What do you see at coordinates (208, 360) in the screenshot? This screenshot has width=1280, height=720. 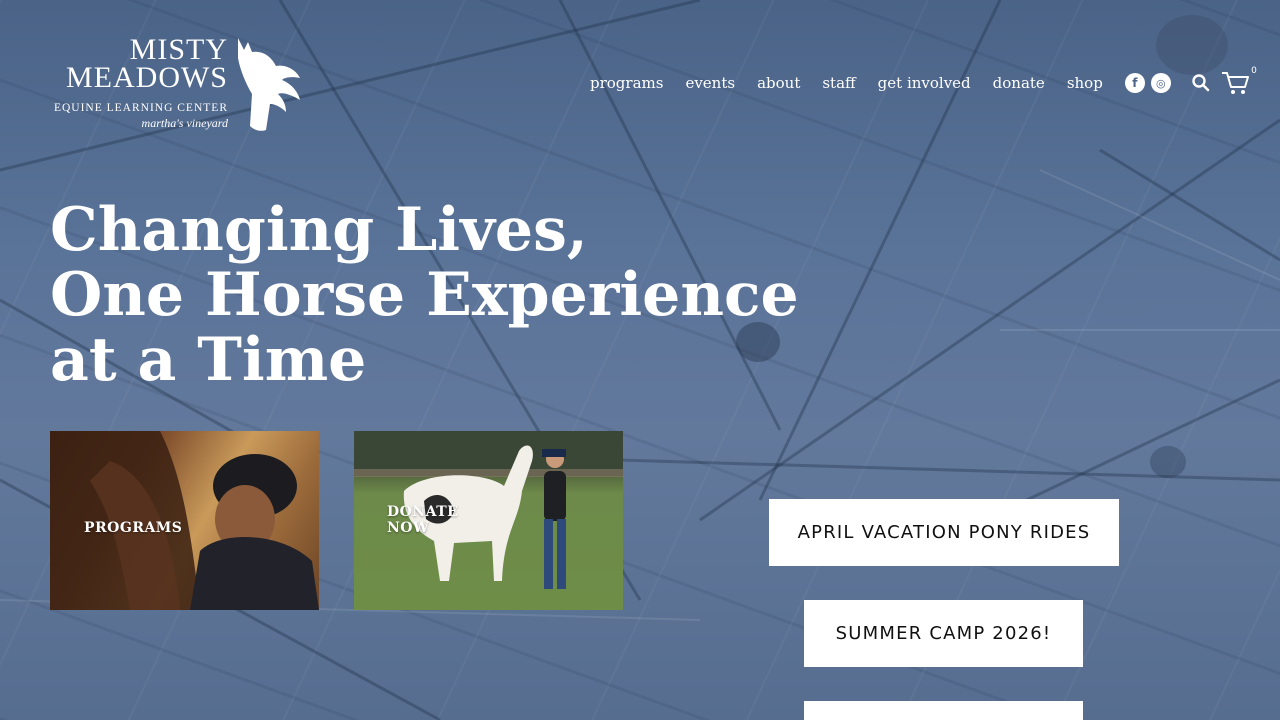 I see `hero-line-3: at a Time` at bounding box center [208, 360].